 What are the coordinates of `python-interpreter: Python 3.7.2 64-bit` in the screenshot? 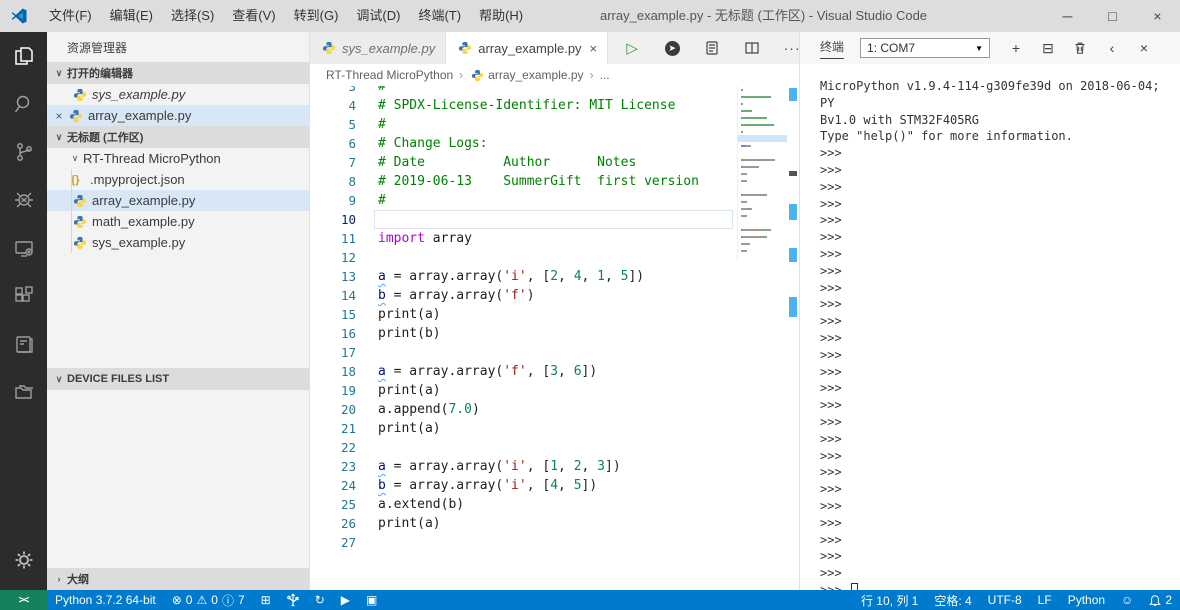 It's located at (105, 600).